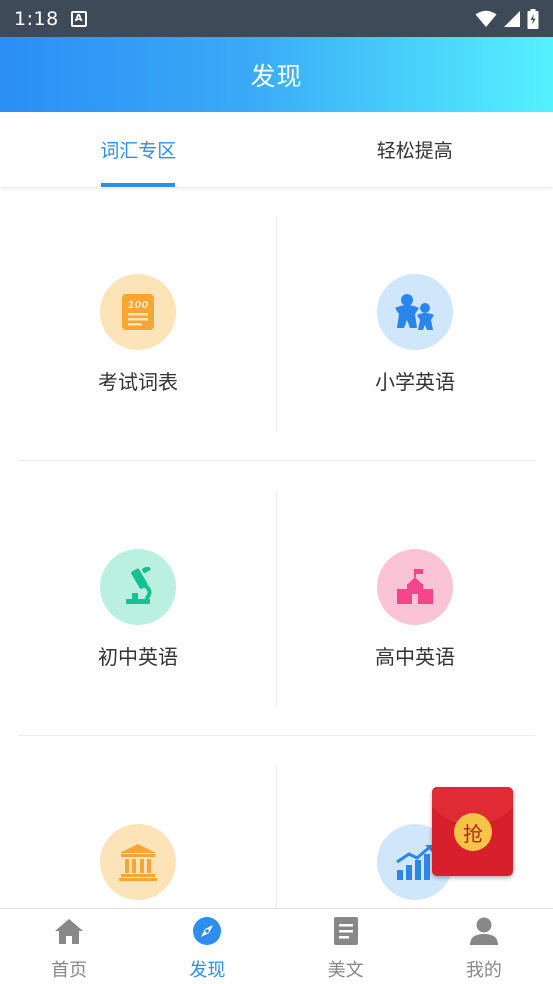 The height and width of the screenshot is (984, 553). Describe the element at coordinates (415, 312) in the screenshot. I see `kids-icon` at that location.